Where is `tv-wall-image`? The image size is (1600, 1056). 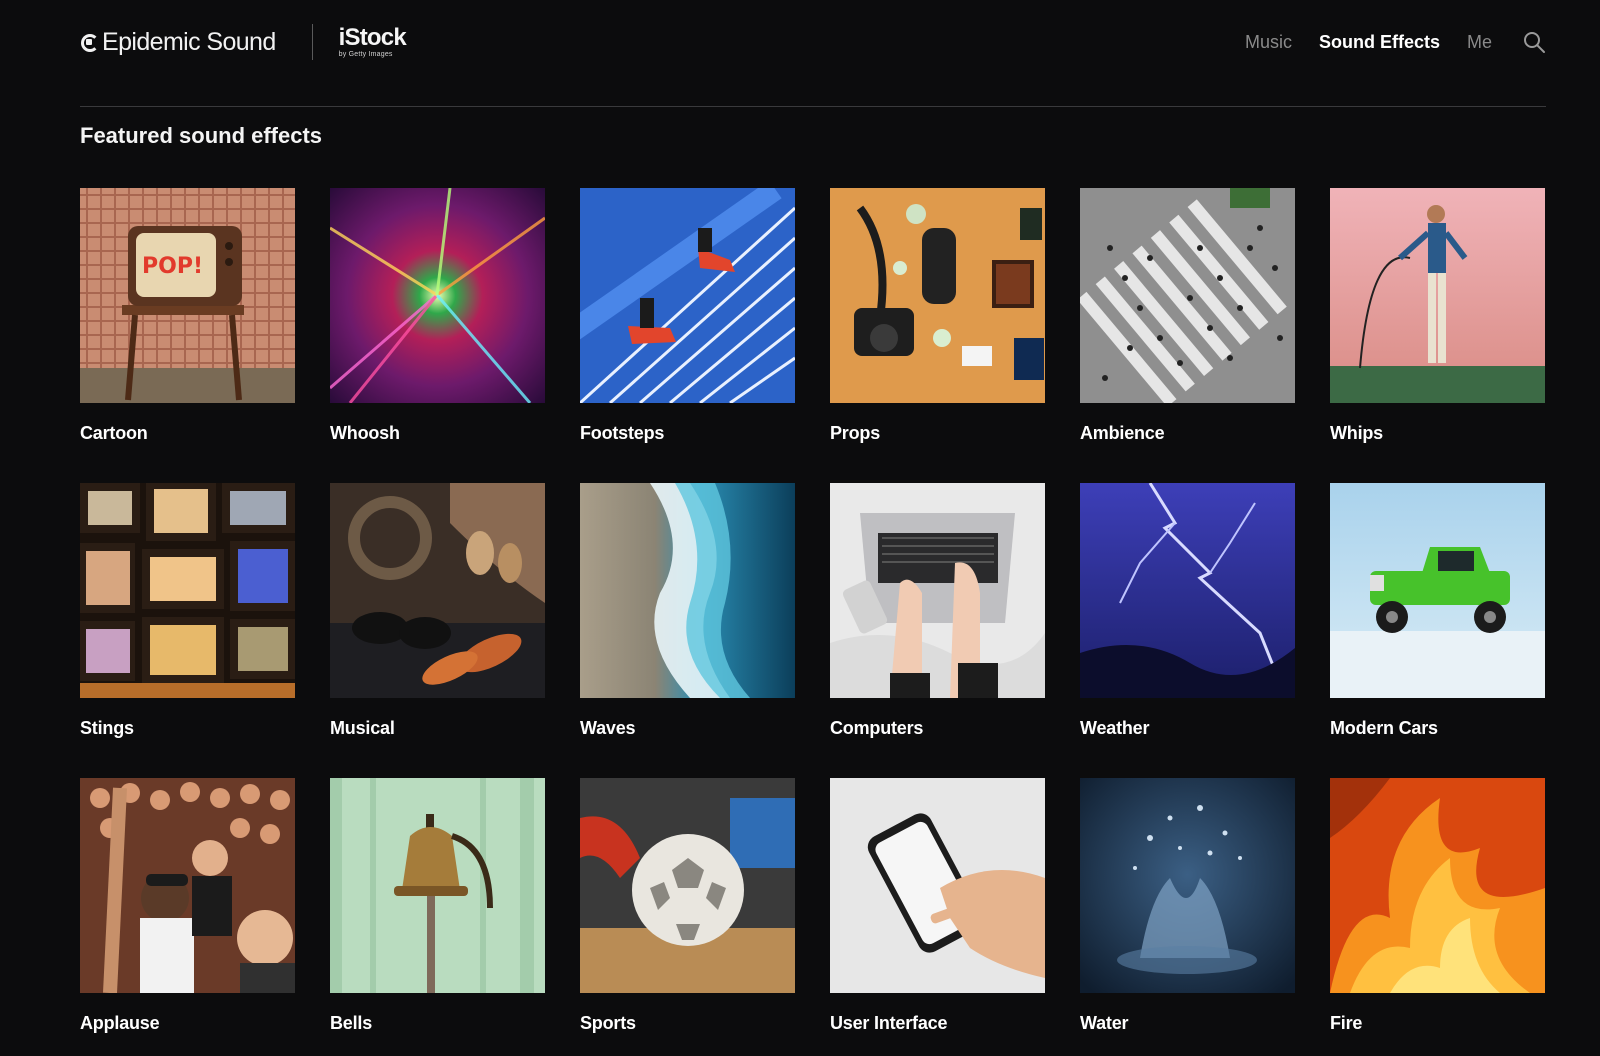 tv-wall-image is located at coordinates (187, 590).